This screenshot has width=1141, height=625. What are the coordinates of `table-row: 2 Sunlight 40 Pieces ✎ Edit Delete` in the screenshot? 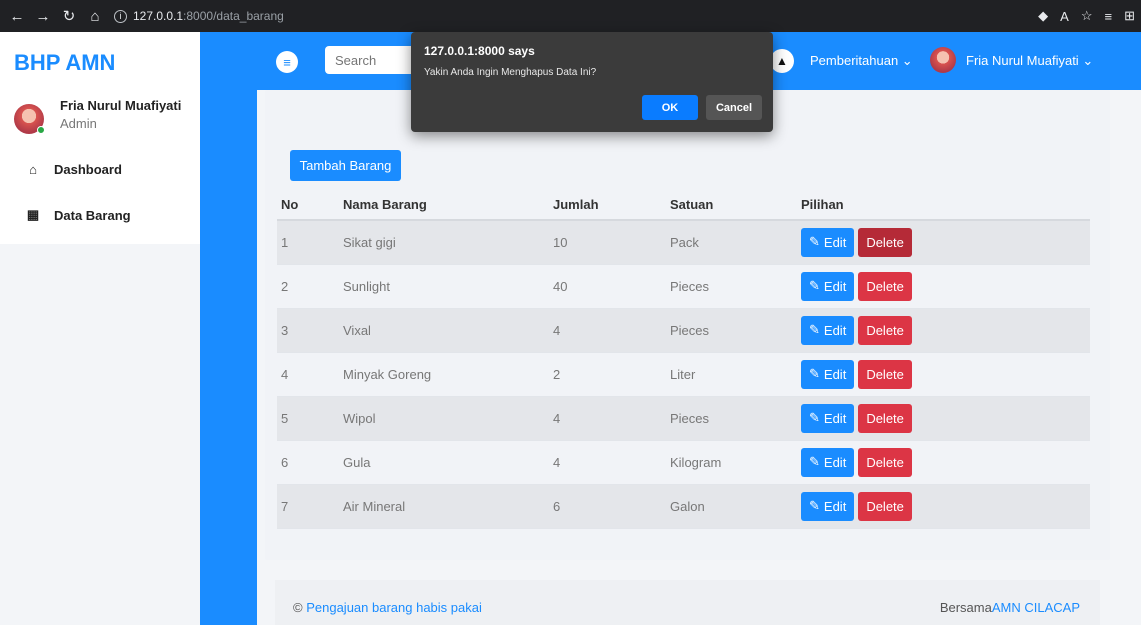 It's located at (683, 286).